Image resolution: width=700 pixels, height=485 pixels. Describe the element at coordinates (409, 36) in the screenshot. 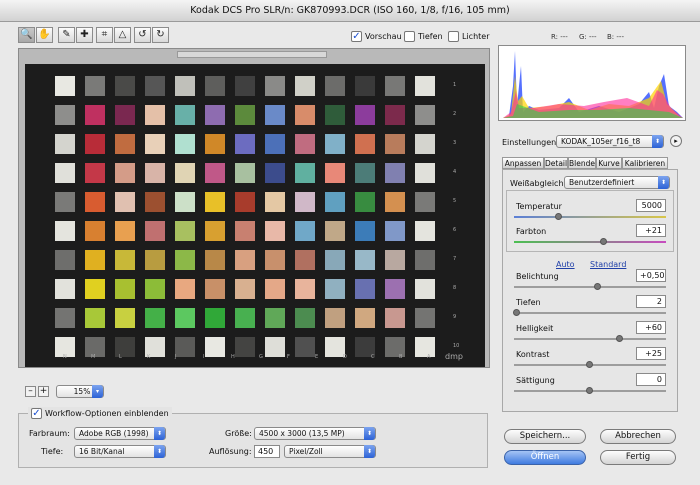

I see `checkbox-empty-icon` at that location.